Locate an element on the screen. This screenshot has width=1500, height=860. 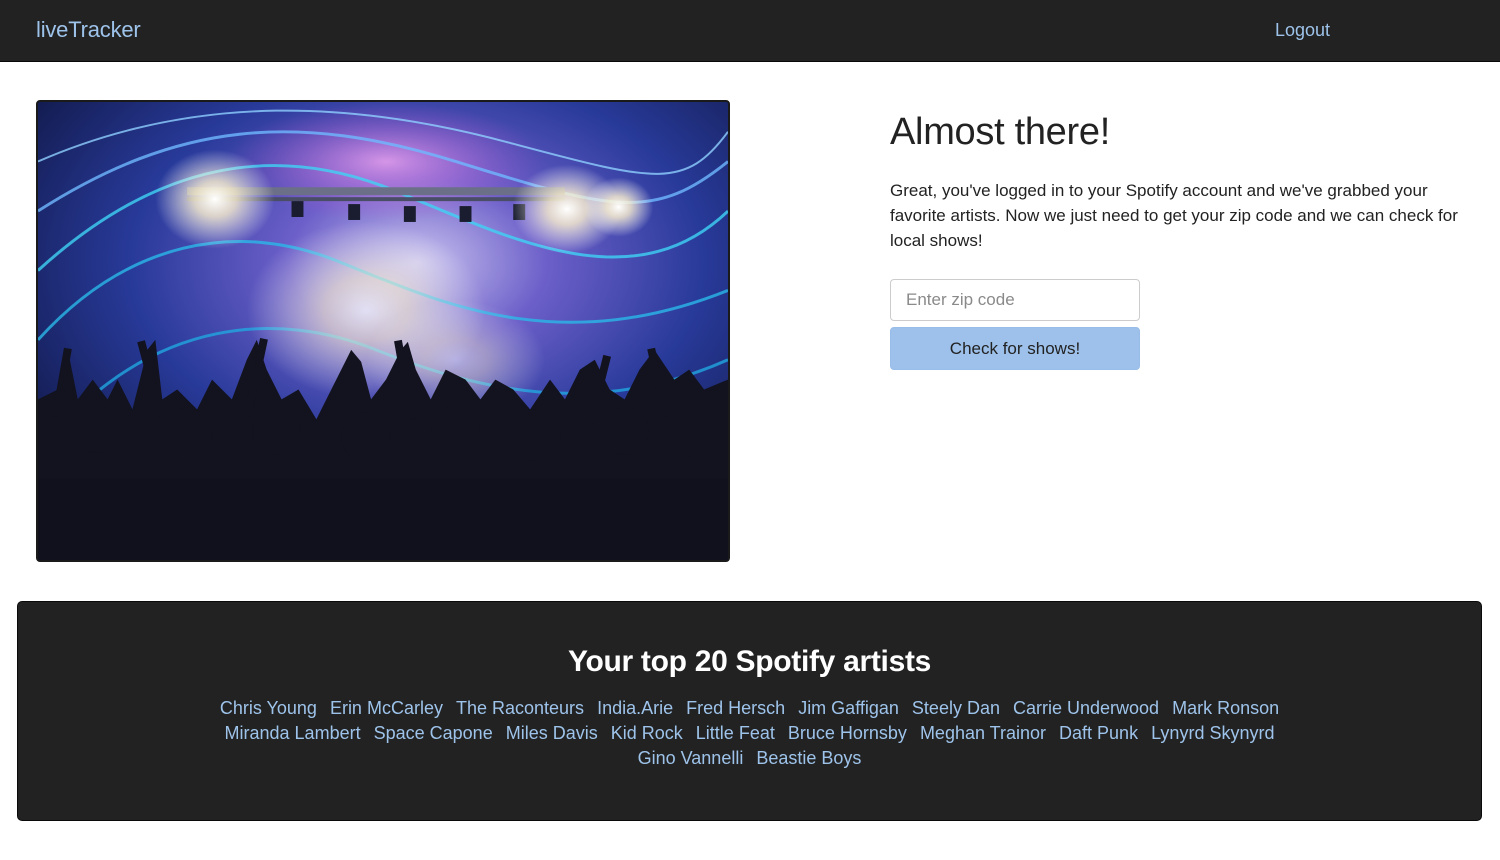
artist-link: Space Capone is located at coordinates (433, 733).